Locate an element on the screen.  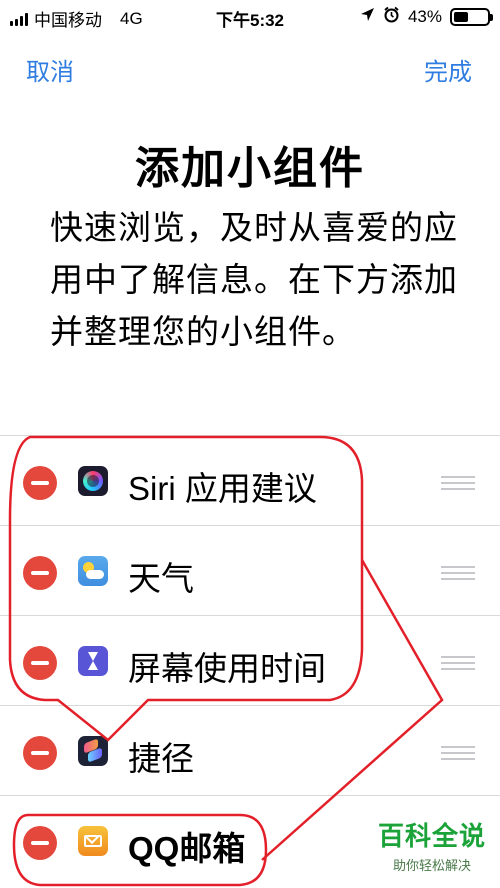
watermark: 百科全说 助你轻松解决 is located at coordinates (432, 845).